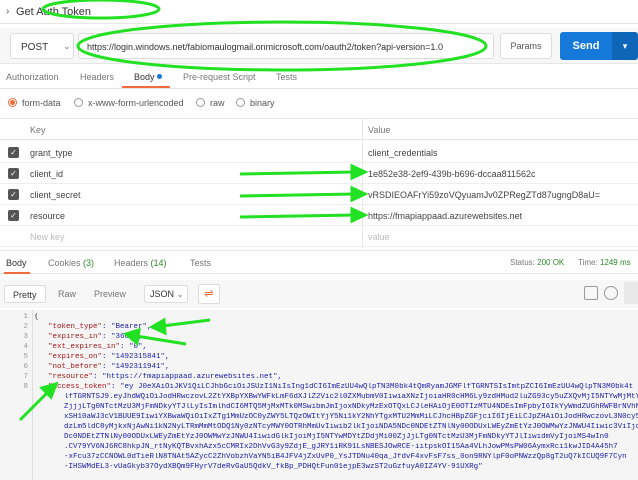  I want to click on kv-new-row: New key value, so click(319, 236).